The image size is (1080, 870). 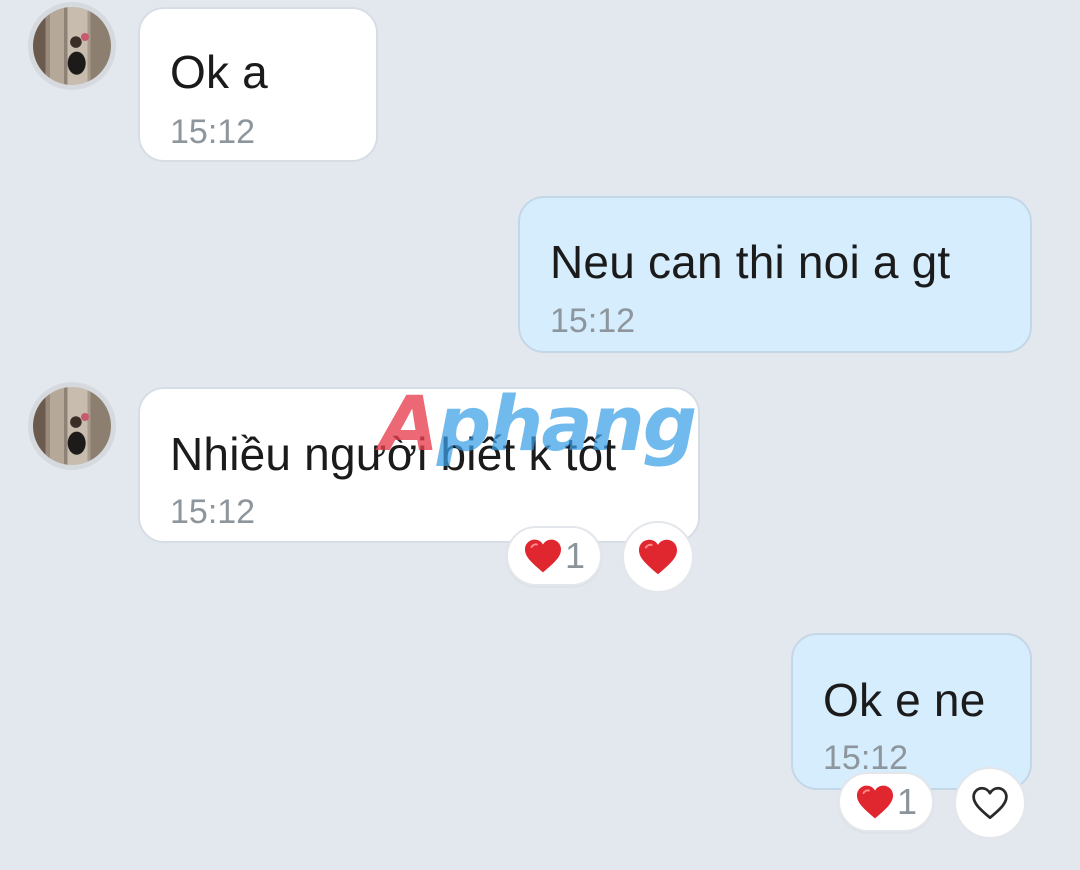 I want to click on outgoing-message-bubble: Neu can thi noi a gt 15:12, so click(x=775, y=274).